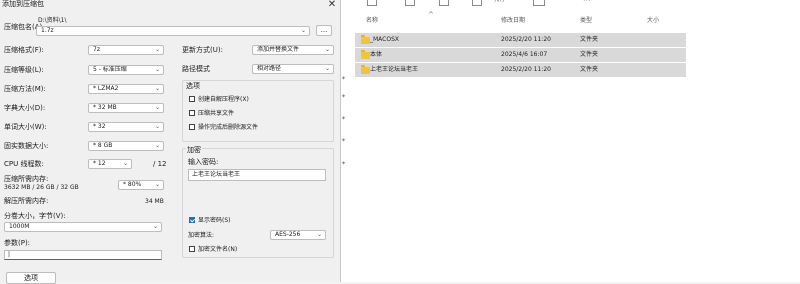  Describe the element at coordinates (99, 163) in the screenshot. I see `threads-value: * 12` at that location.